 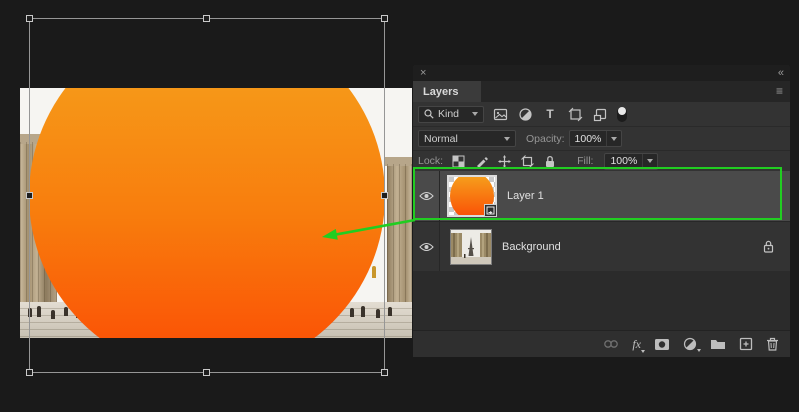 What do you see at coordinates (525, 196) in the screenshot?
I see `layer-name: Layer 1` at bounding box center [525, 196].